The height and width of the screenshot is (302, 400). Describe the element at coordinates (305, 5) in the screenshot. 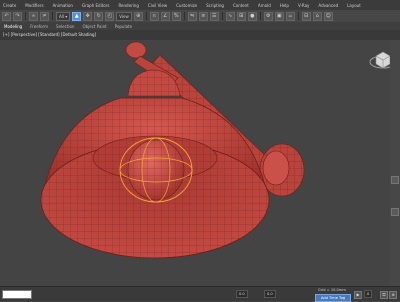

I see `menu-vray: V-Ray` at that location.